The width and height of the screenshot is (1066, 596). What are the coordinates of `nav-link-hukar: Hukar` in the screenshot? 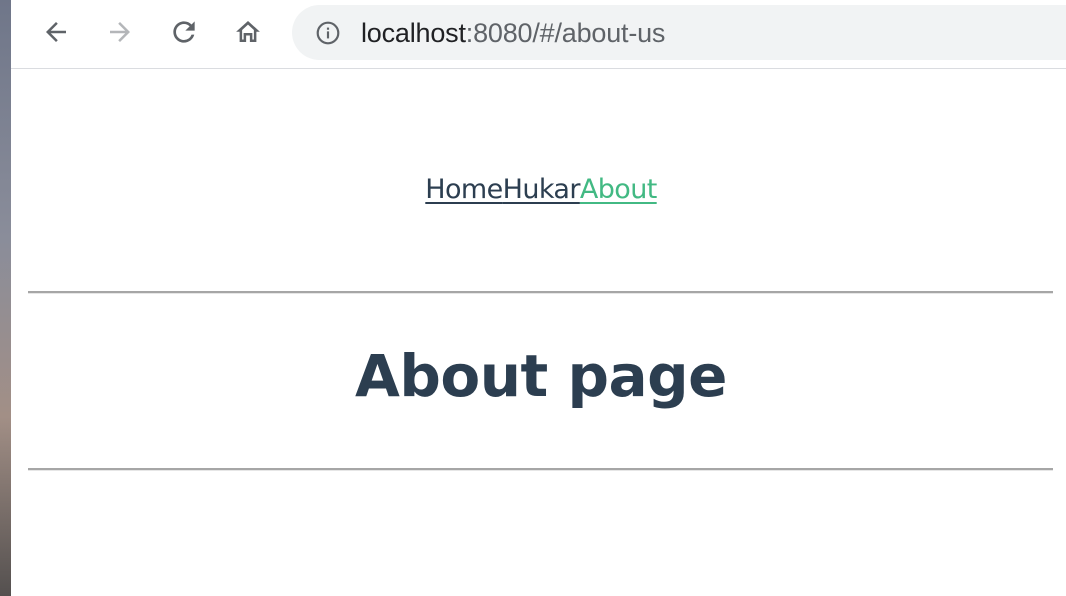 It's located at (542, 189).